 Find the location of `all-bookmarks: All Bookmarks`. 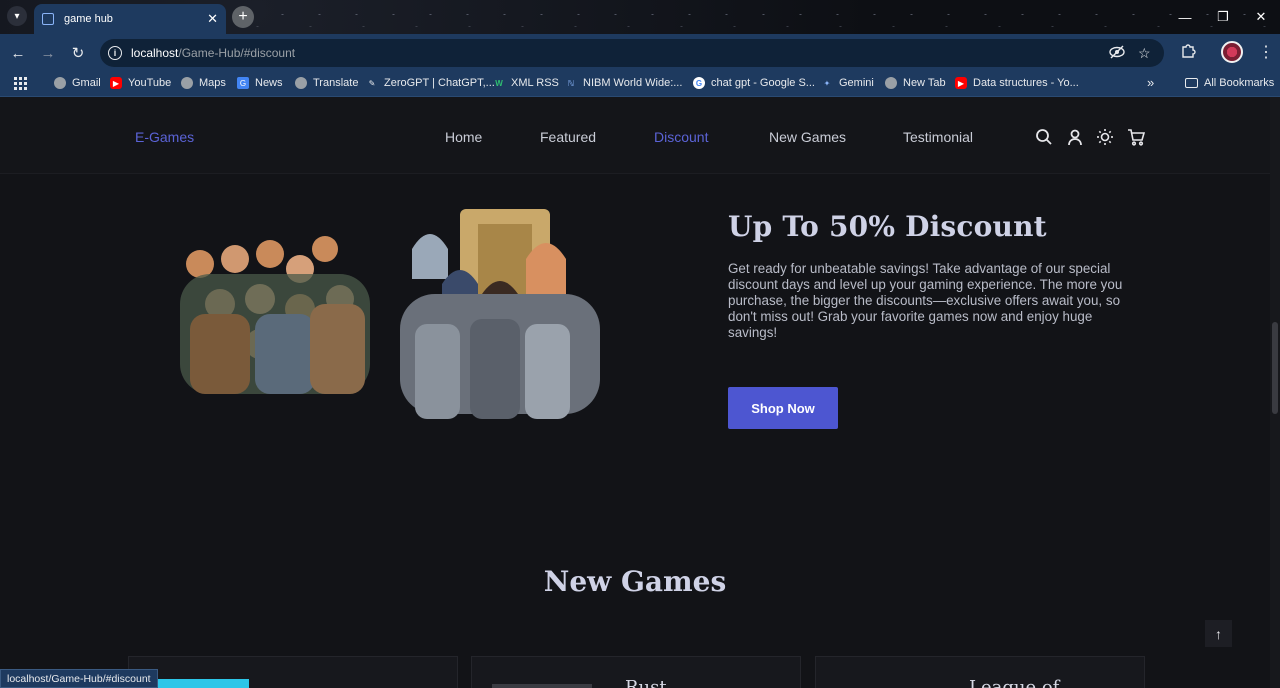

all-bookmarks: All Bookmarks is located at coordinates (1229, 83).